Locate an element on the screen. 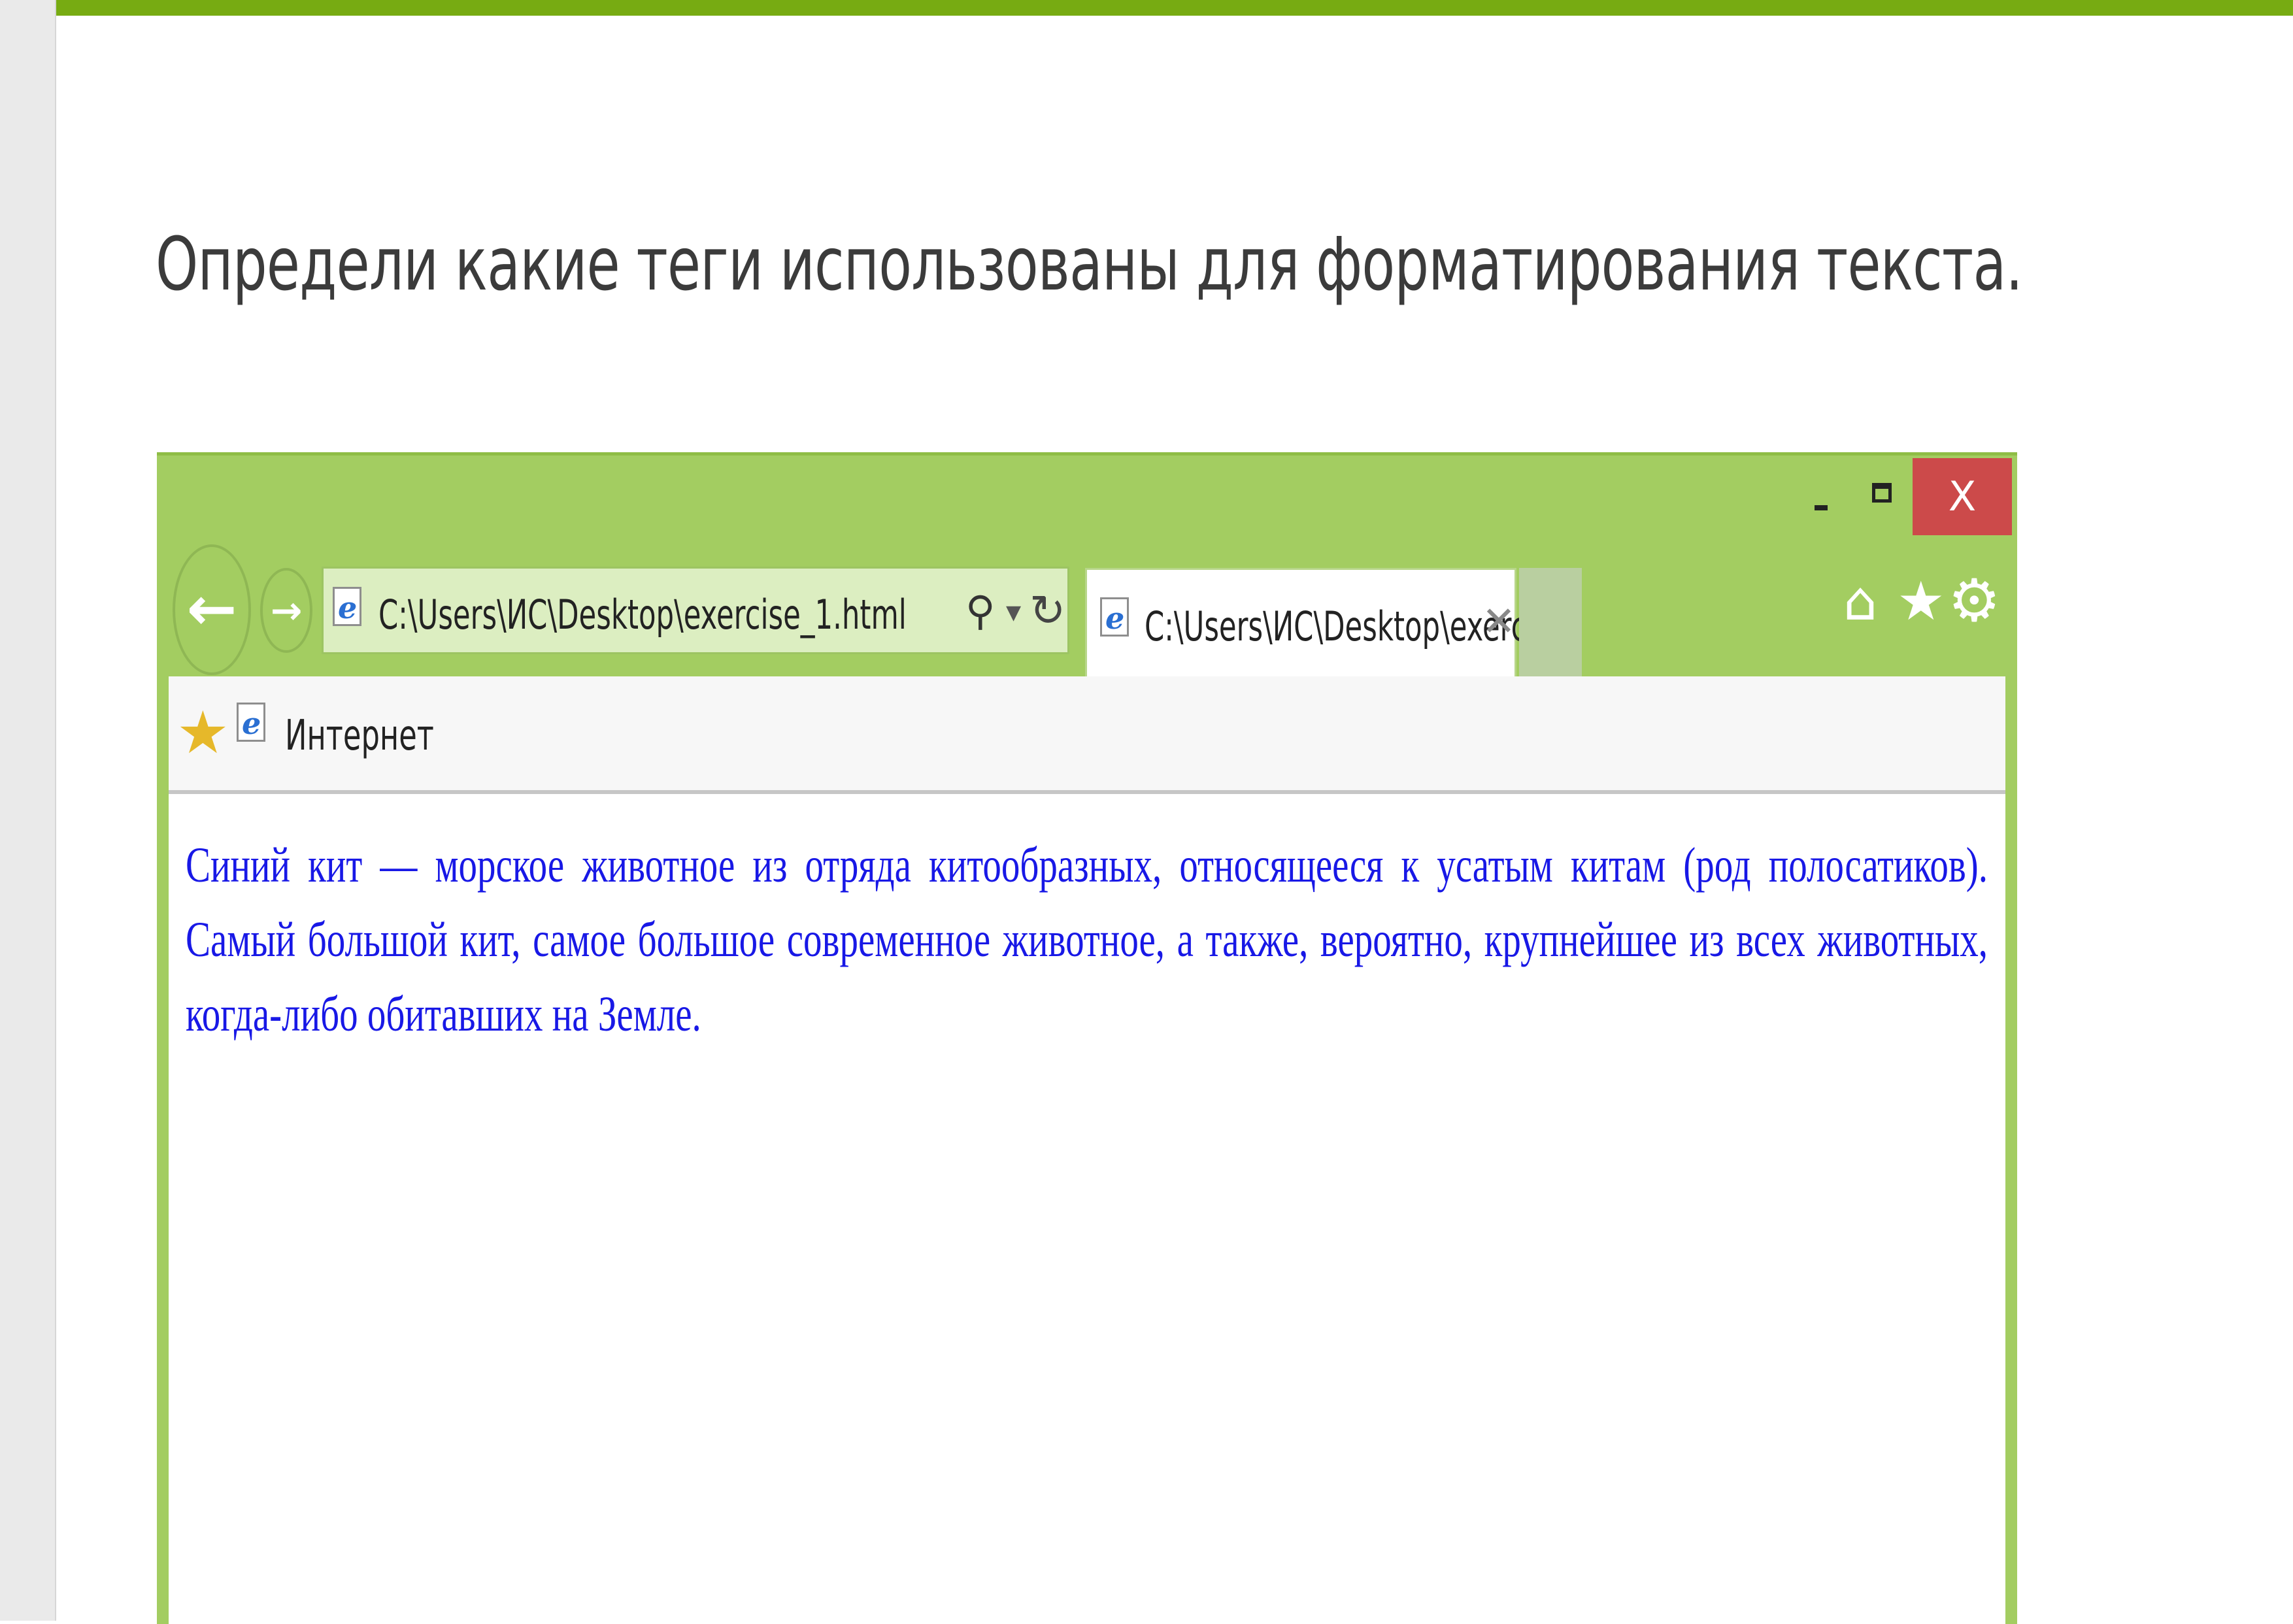  forward-arrow-icon: → is located at coordinates (286, 610).